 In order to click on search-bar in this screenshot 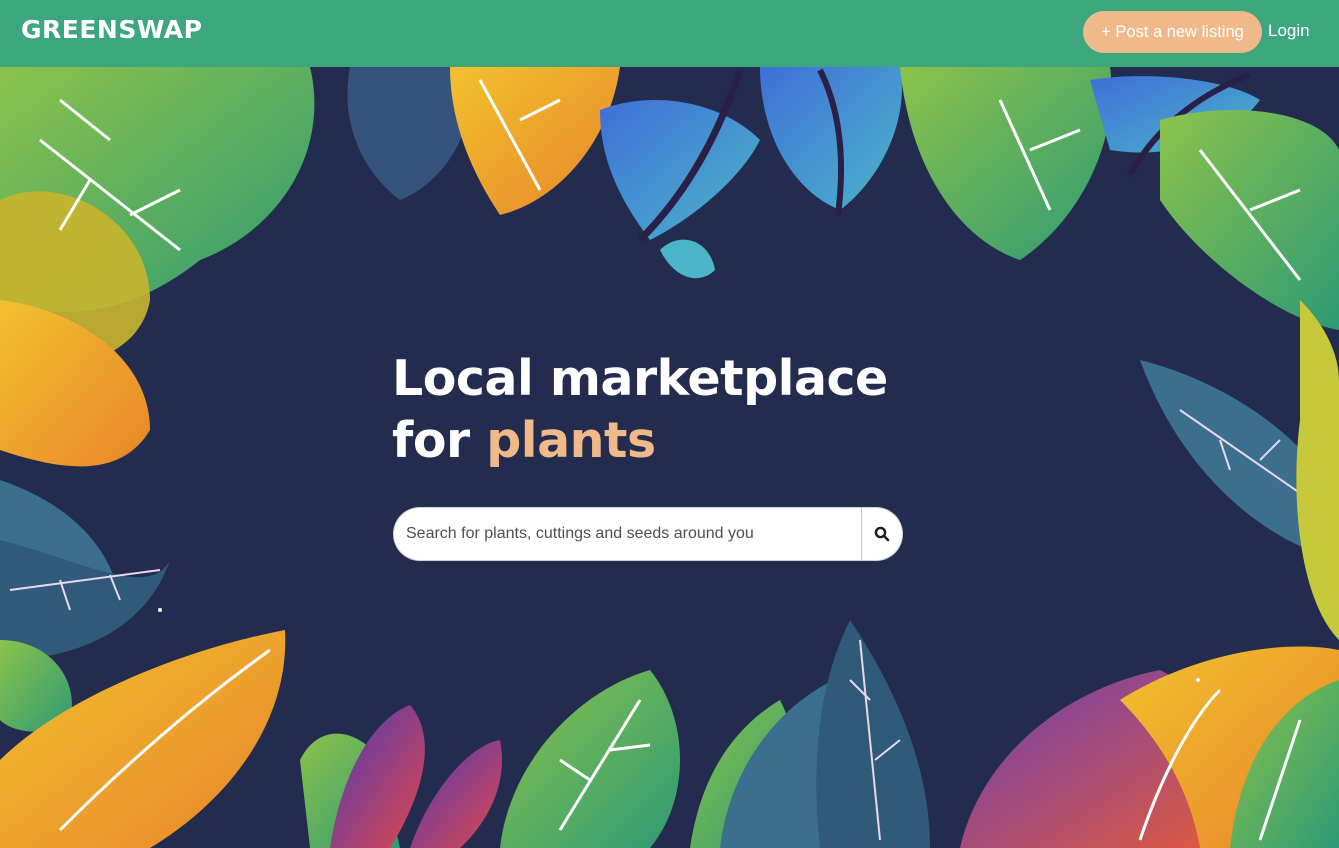, I will do `click(648, 534)`.